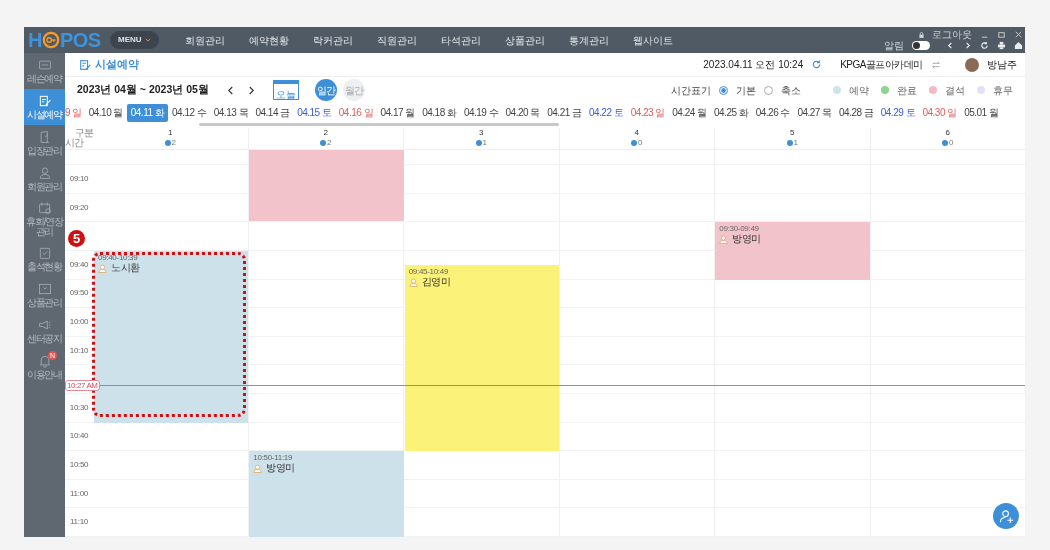 Image resolution: width=1050 pixels, height=550 pixels. What do you see at coordinates (285, 90) in the screenshot?
I see `today-button: 오늘` at bounding box center [285, 90].